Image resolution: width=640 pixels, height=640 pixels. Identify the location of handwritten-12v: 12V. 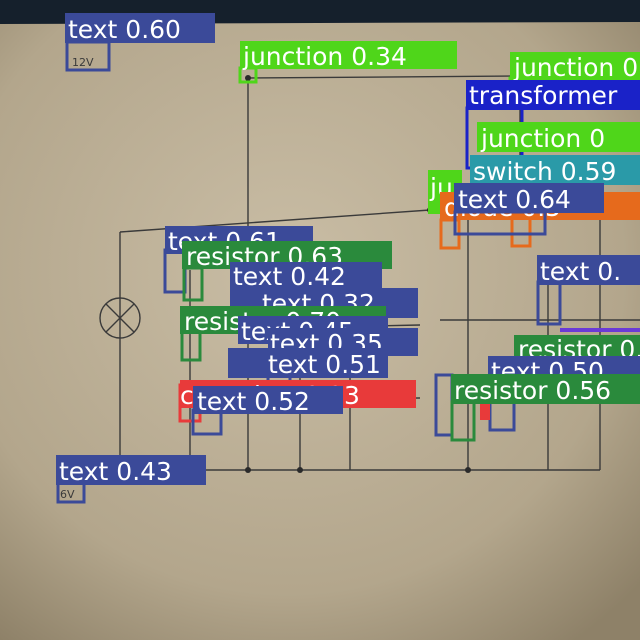
(83, 62).